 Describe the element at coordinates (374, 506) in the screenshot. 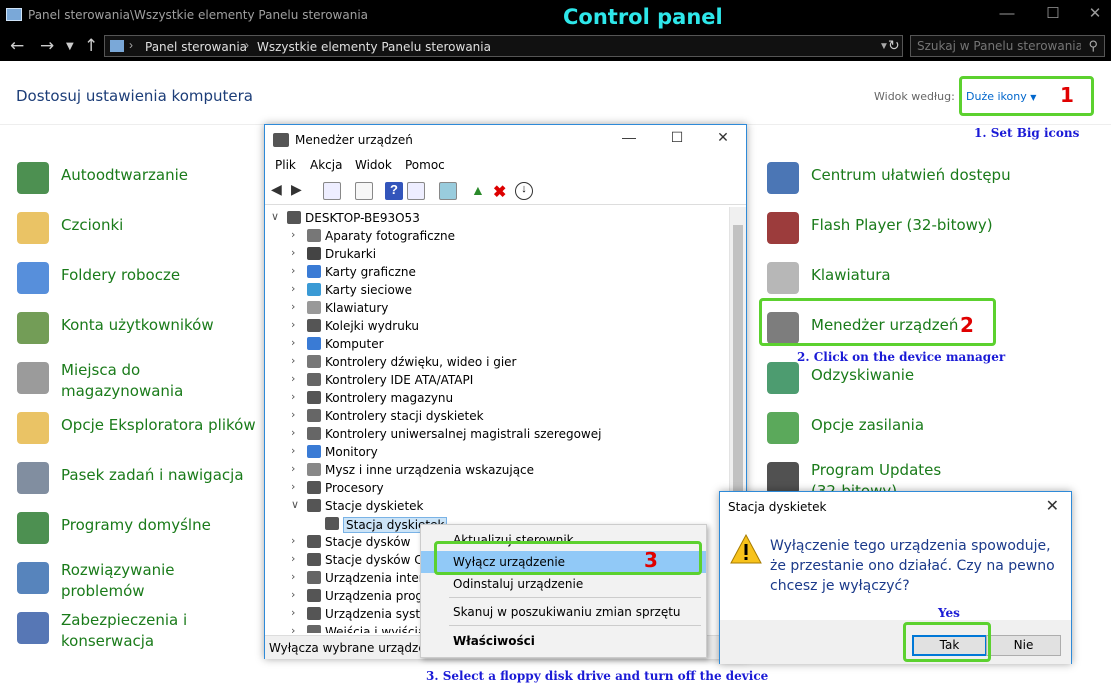

I see `tree-item-label: Stacje dyskietek` at that location.